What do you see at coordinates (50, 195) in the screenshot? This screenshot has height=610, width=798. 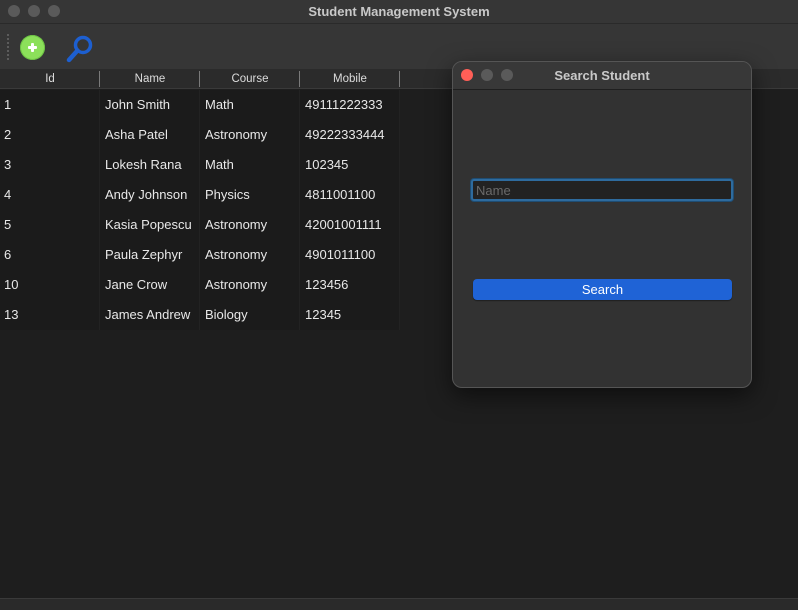 I see `cell-id: 4` at bounding box center [50, 195].